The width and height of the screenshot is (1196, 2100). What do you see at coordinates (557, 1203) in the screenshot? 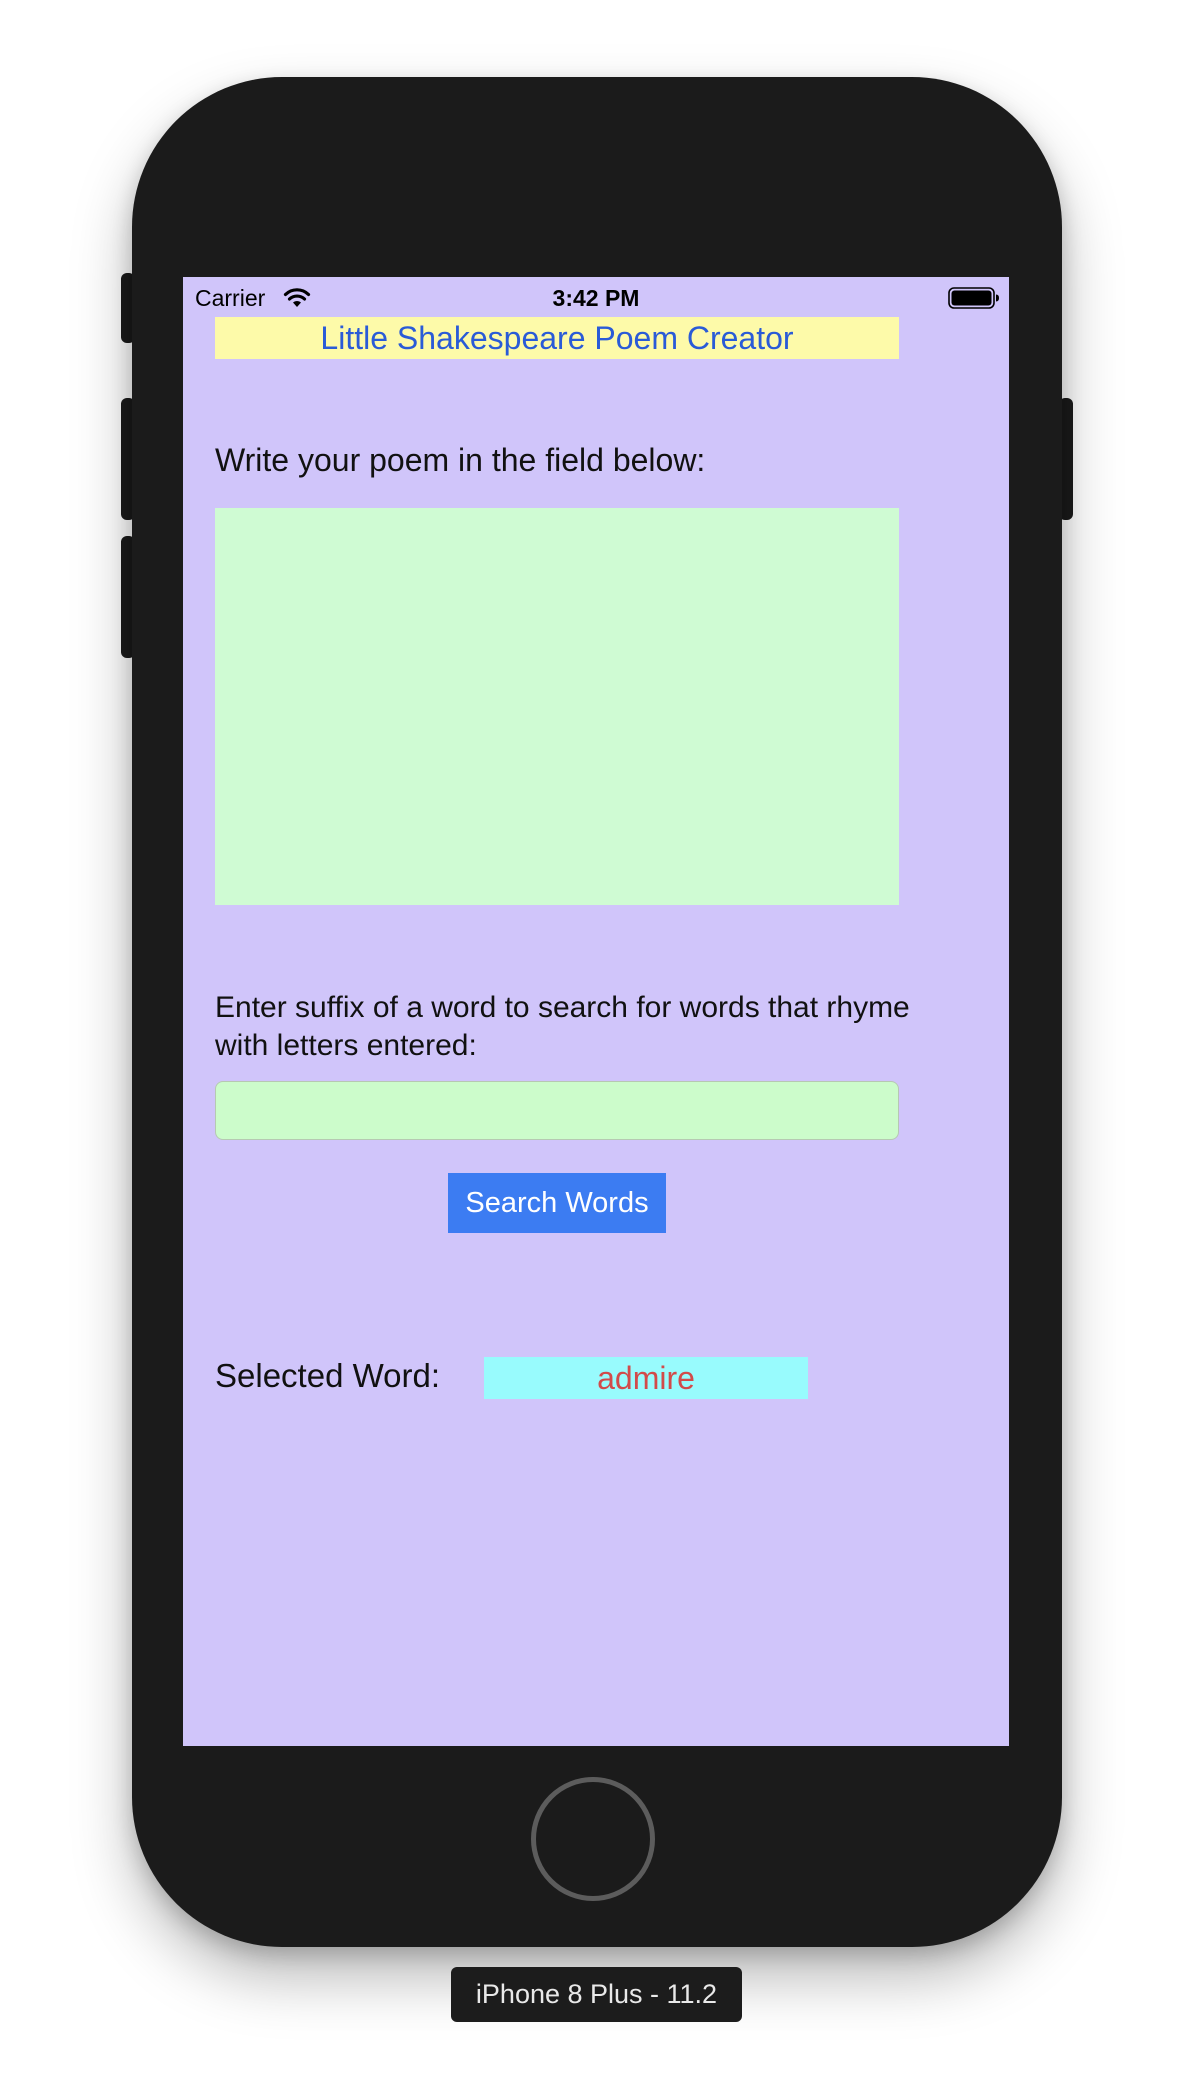
I see `search-words-button: Search Words` at bounding box center [557, 1203].